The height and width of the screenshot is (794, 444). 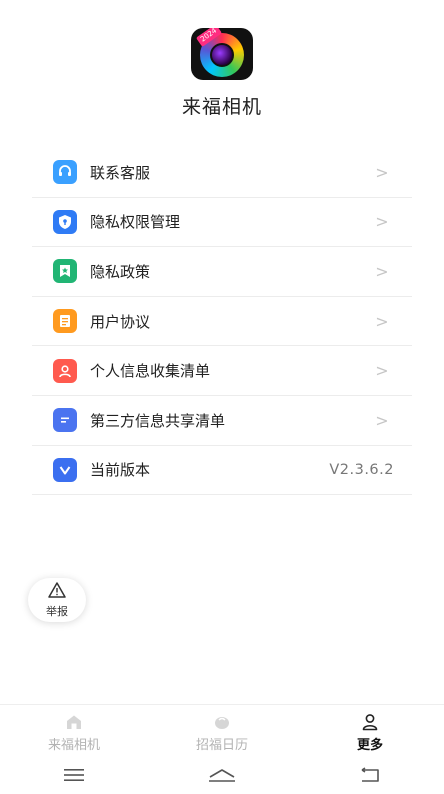 What do you see at coordinates (120, 321) in the screenshot?
I see `menu-item-label: 用户协议` at bounding box center [120, 321].